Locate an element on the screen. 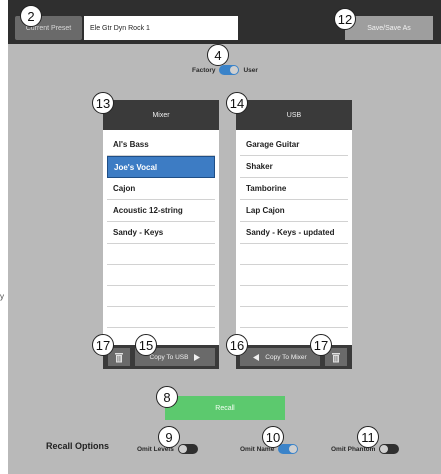 This screenshot has height=474, width=441. callout-10: 10 is located at coordinates (273, 437).